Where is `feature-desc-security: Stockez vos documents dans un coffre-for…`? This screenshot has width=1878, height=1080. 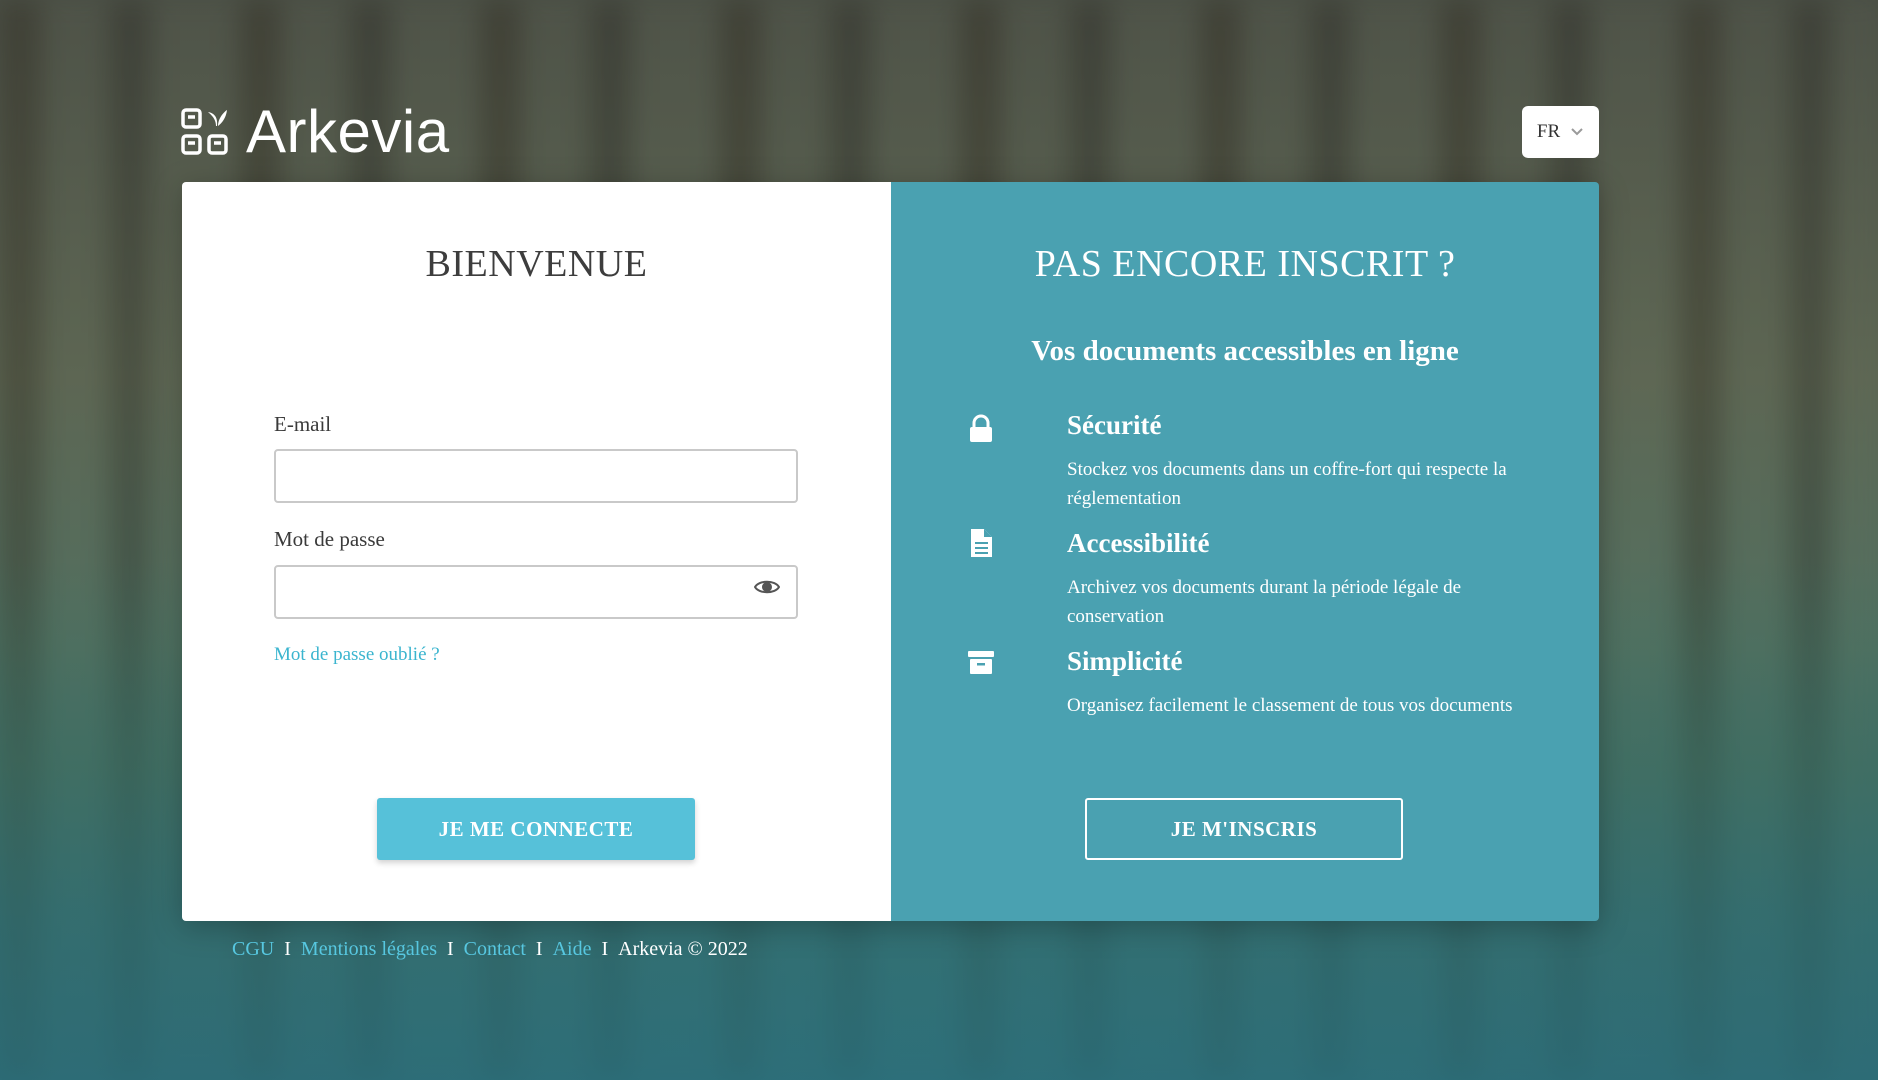 feature-desc-security: Stockez vos documents dans un coffre-for… is located at coordinates (1287, 484).